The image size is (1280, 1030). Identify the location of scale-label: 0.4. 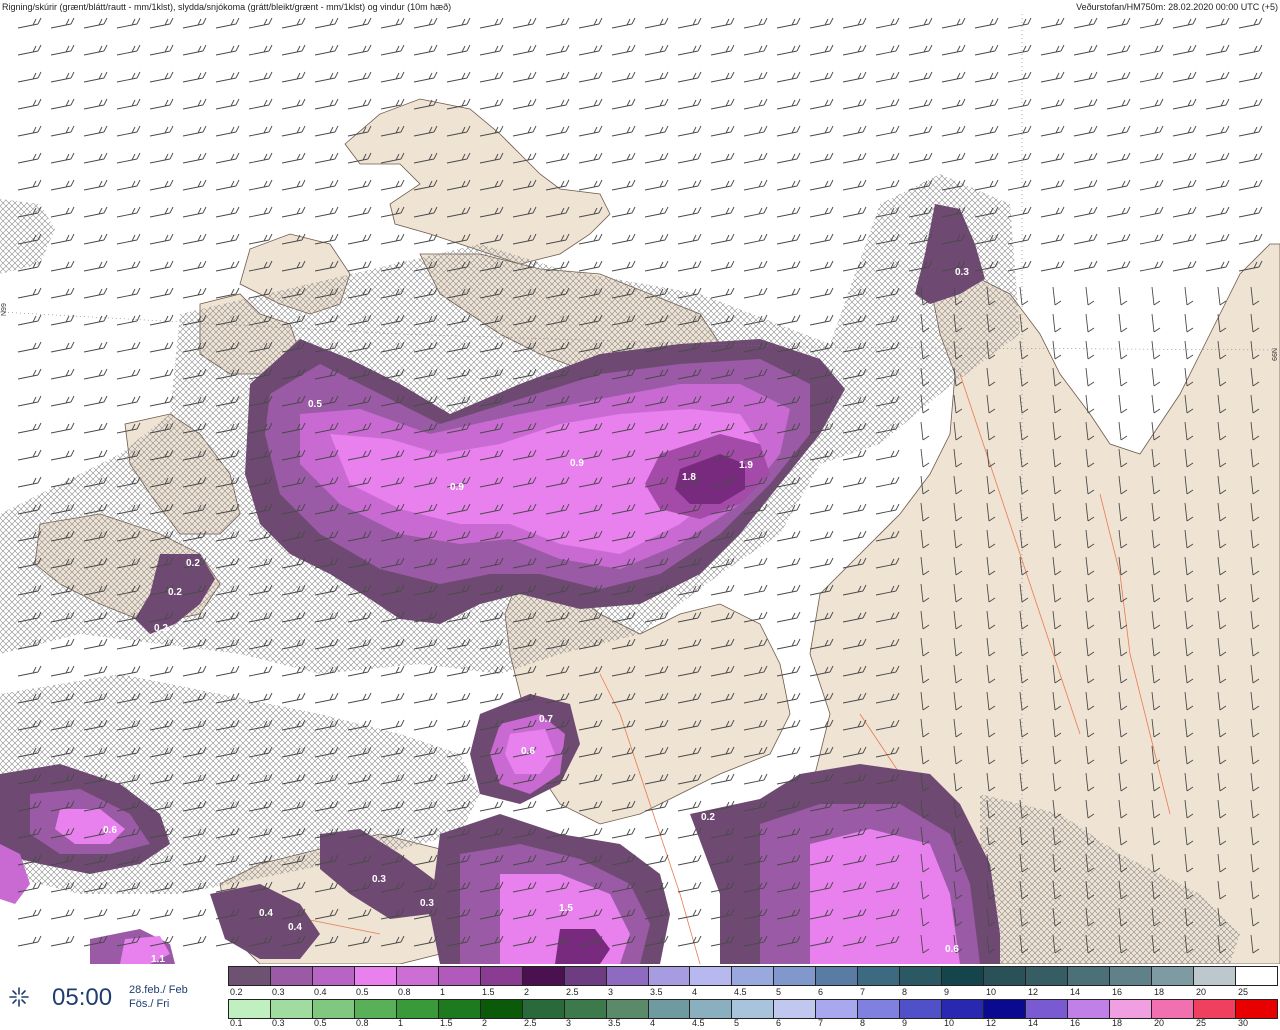
(320, 992).